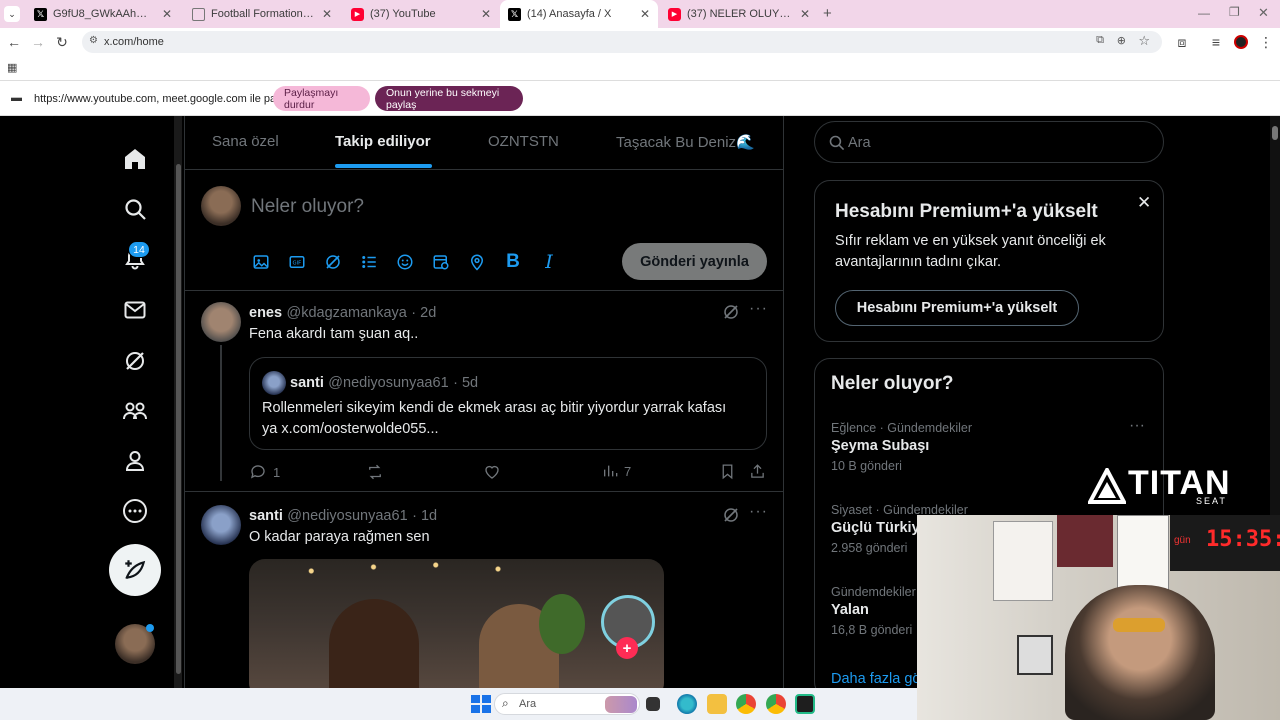 Image resolution: width=1280 pixels, height=720 pixels. I want to click on address-bar: ⚙ x.com/home ⧉ ⊕ ☆, so click(622, 42).